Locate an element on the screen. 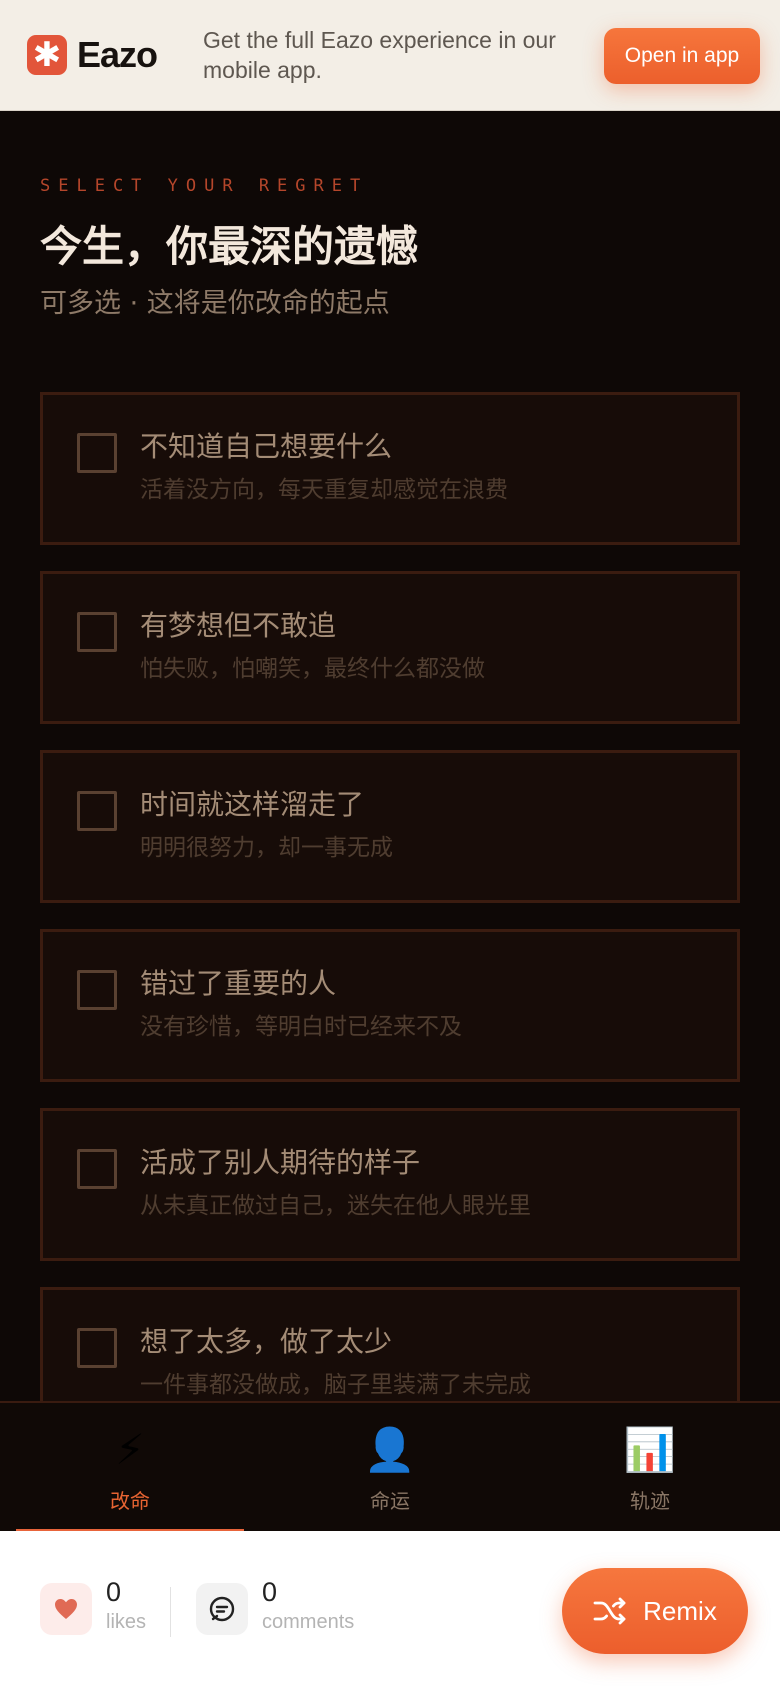 Image resolution: width=780 pixels, height=1688 pixels. option-description: 活着没方向，每天重复却感觉在浪费 is located at coordinates (324, 490).